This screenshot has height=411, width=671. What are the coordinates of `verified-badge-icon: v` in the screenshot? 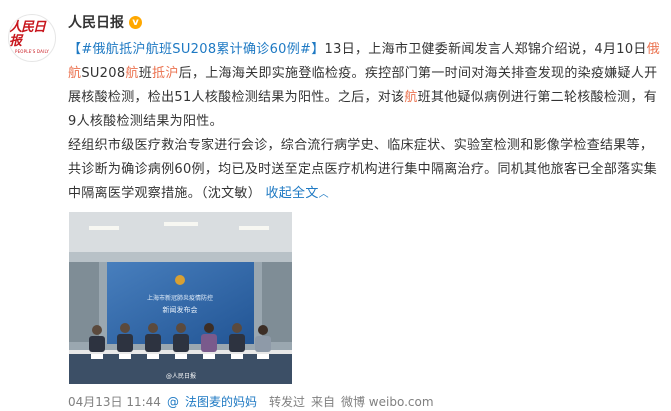 It's located at (135, 22).